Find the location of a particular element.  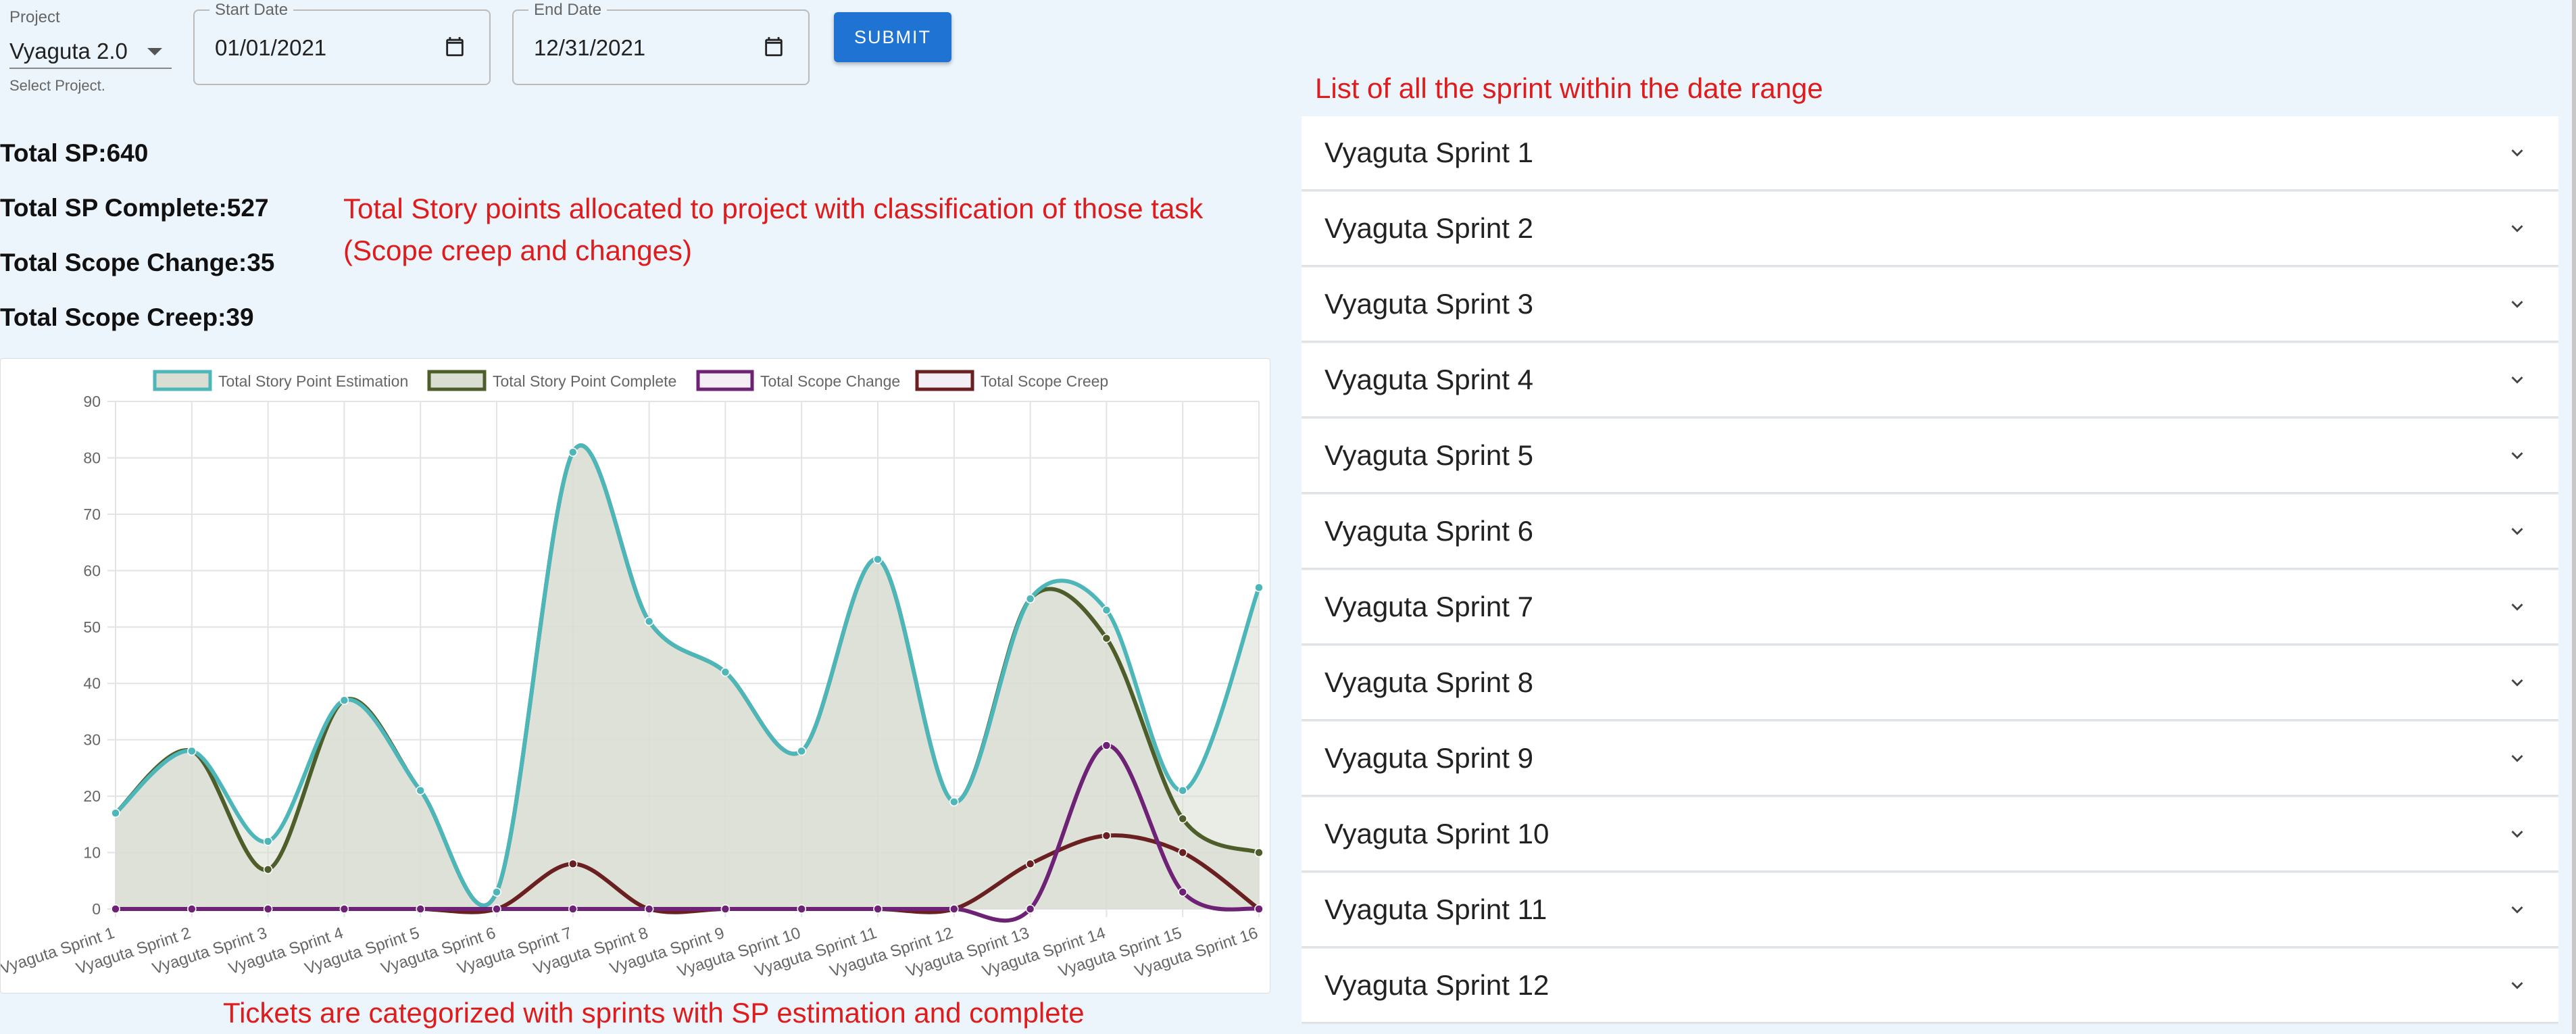

sprint-name: Vyaguta Sprint 10 is located at coordinates (1437, 834).